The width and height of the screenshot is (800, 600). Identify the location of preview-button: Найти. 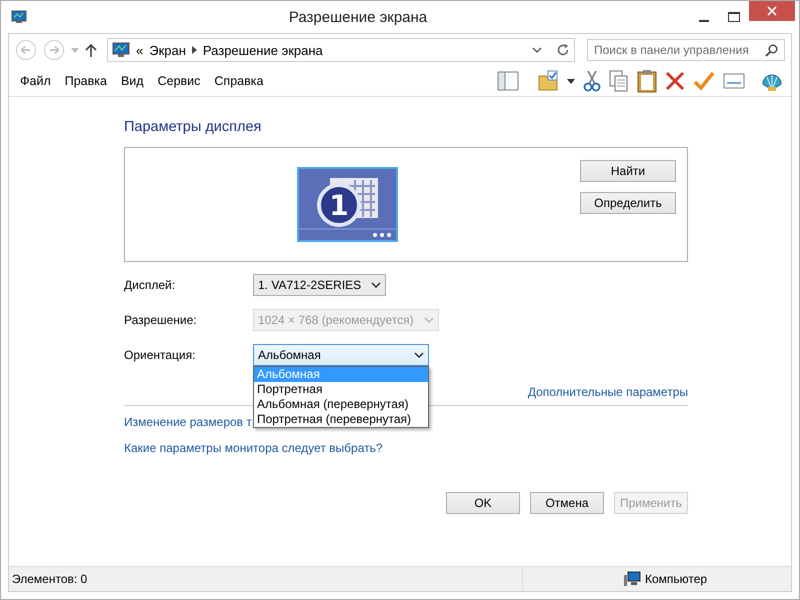
(628, 171).